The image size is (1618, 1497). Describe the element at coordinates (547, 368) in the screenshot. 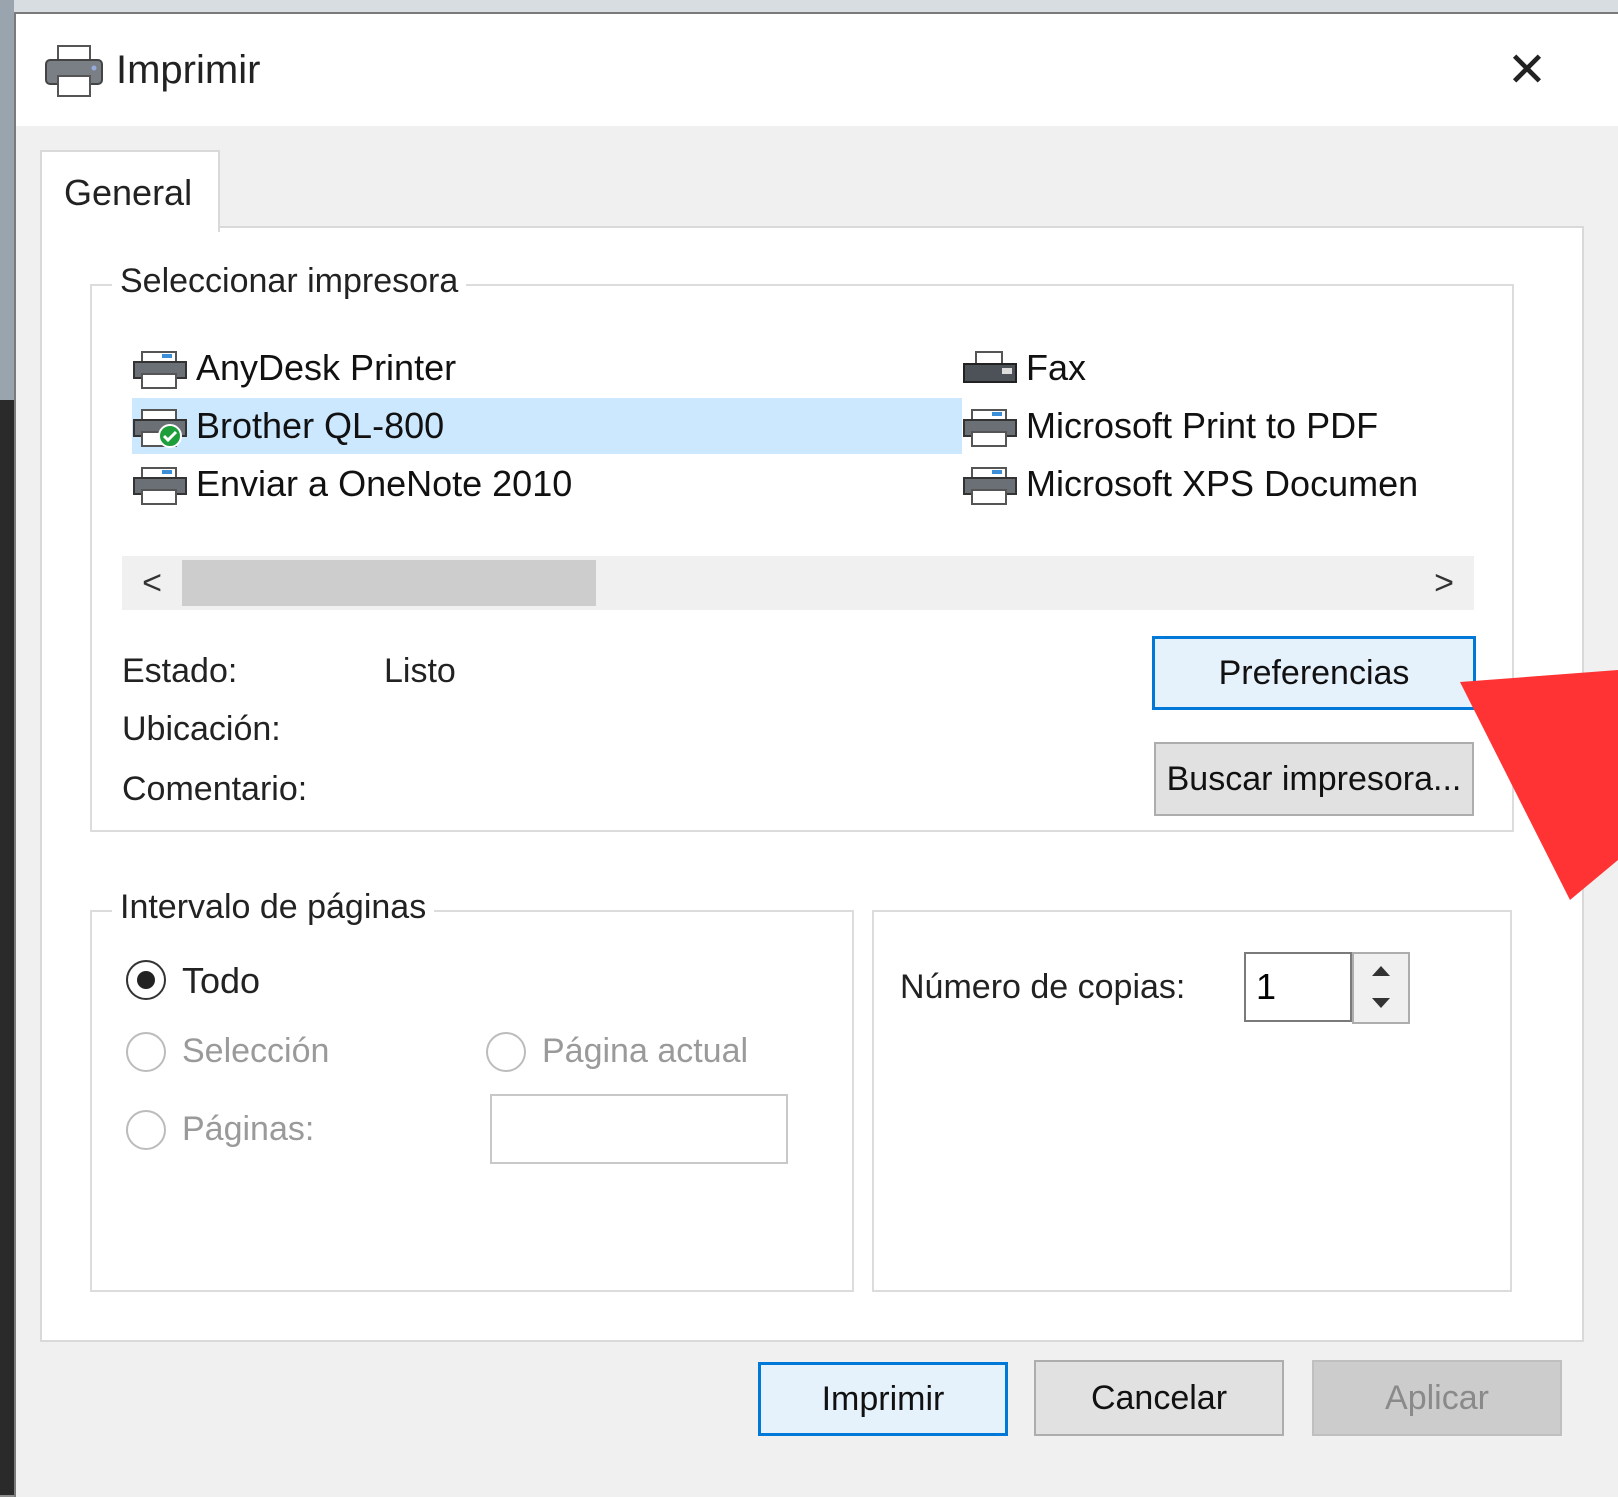

I see `printer-item-anydesk: AnyDesk Printer` at that location.